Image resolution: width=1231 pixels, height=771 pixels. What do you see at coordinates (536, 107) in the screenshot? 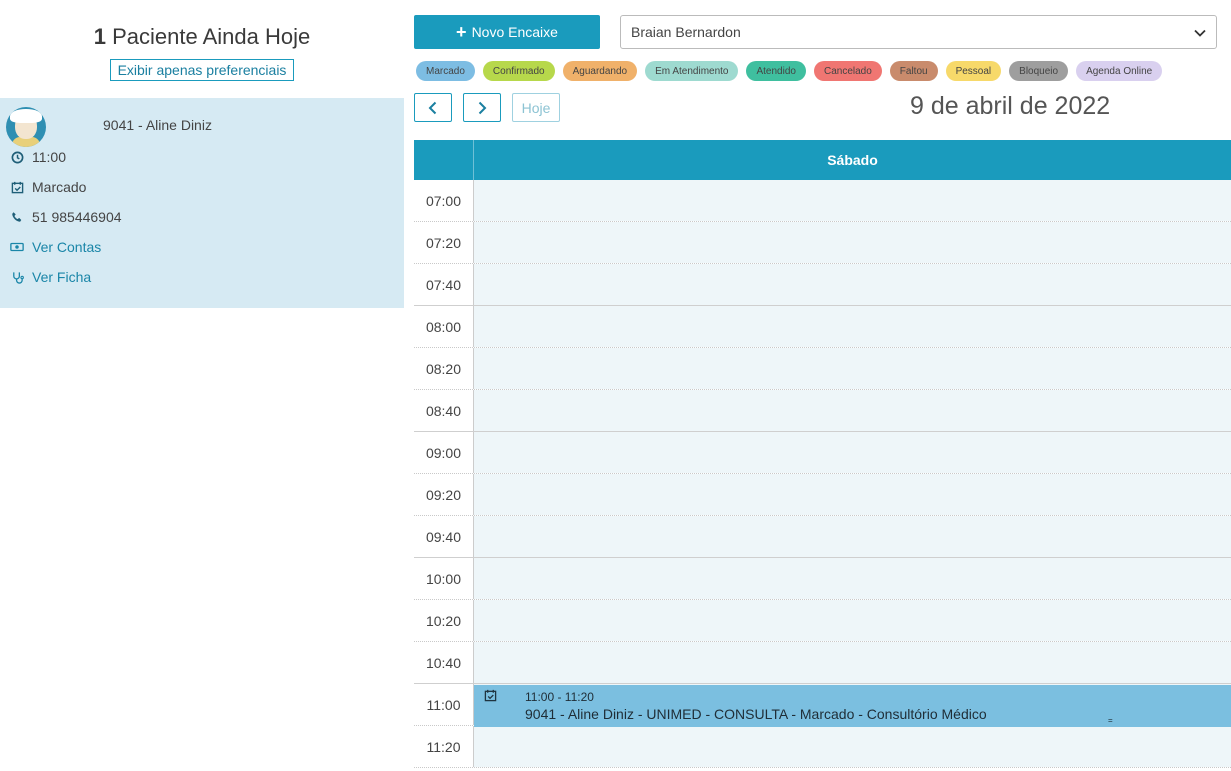
I see `today-button: Hoje` at bounding box center [536, 107].